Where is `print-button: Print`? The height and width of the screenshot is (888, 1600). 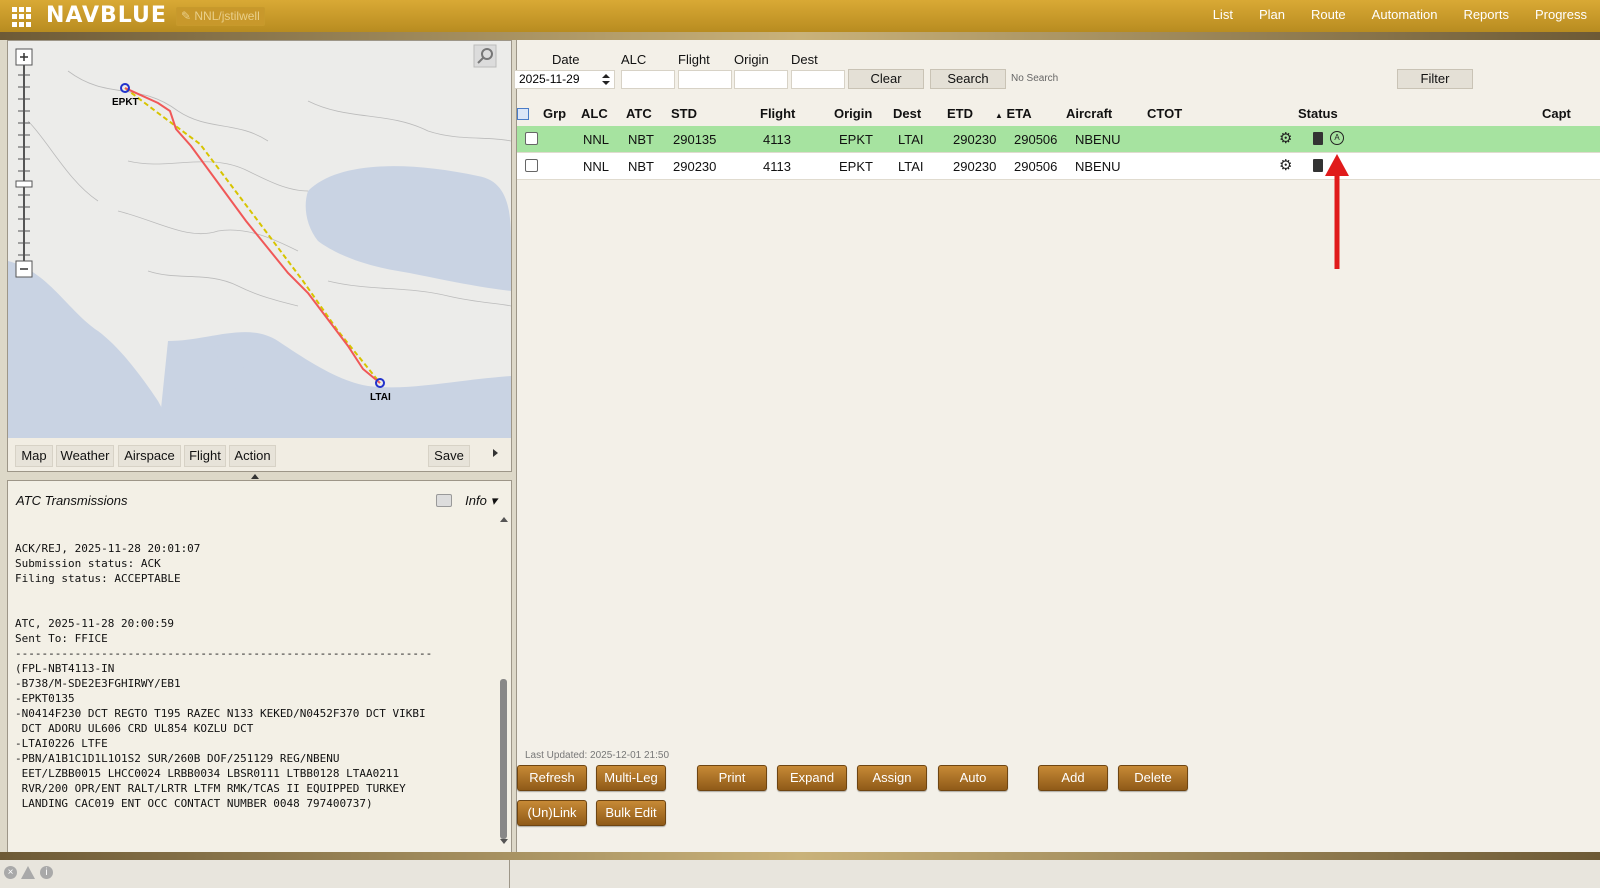 print-button: Print is located at coordinates (732, 778).